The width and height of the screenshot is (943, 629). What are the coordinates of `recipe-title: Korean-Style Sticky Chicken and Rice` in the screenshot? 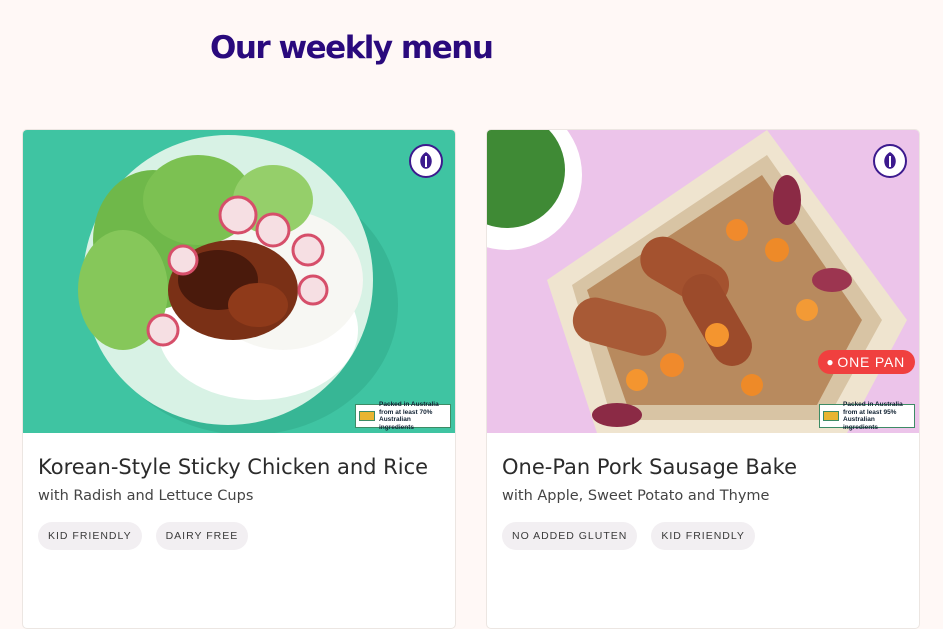 It's located at (236, 467).